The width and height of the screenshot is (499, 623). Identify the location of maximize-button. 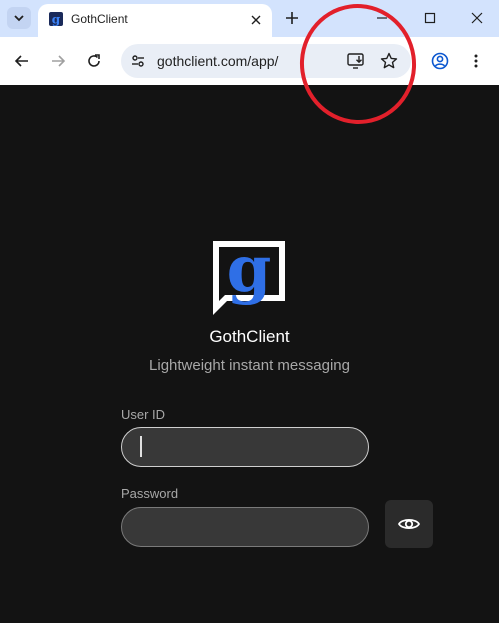
(430, 18).